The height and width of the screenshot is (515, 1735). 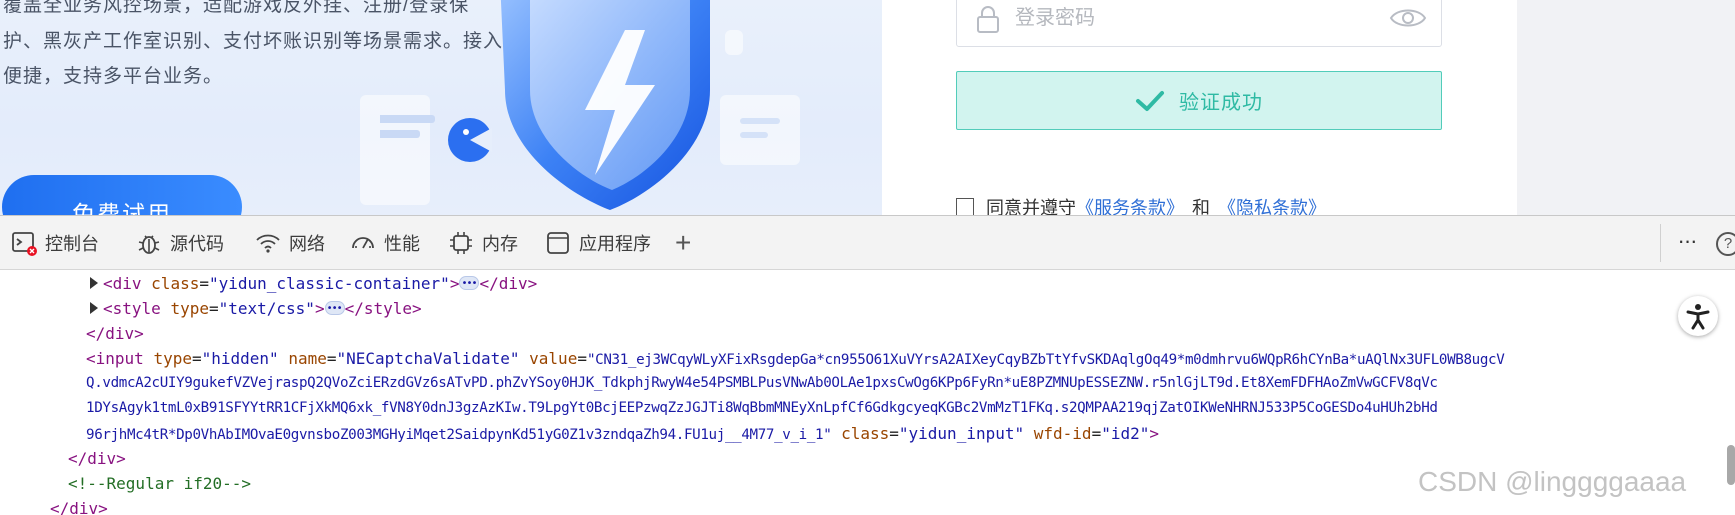 What do you see at coordinates (137, 308) in the screenshot?
I see `tag-open: <style` at bounding box center [137, 308].